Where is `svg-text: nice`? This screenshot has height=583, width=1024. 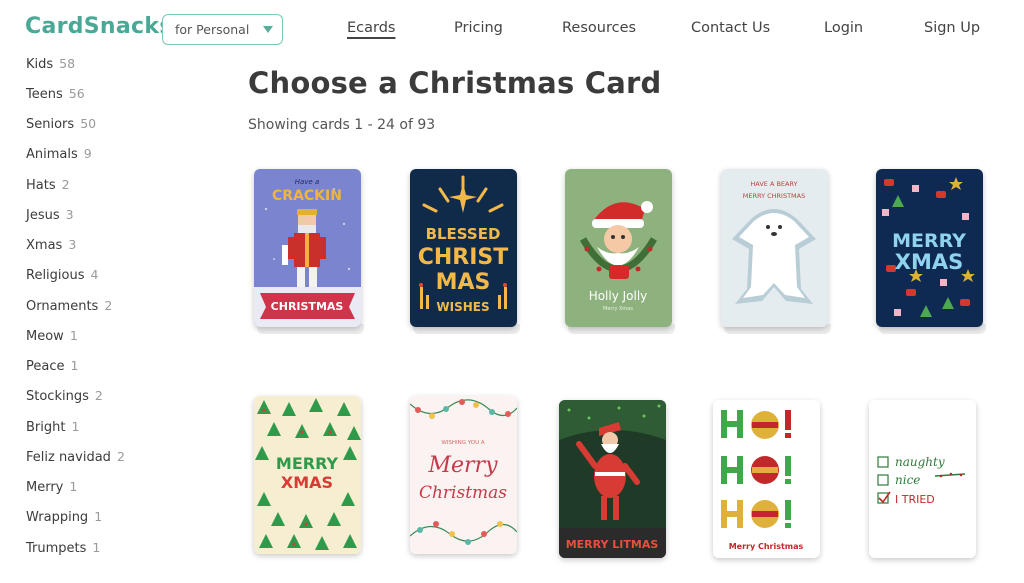 svg-text: nice is located at coordinates (907, 480).